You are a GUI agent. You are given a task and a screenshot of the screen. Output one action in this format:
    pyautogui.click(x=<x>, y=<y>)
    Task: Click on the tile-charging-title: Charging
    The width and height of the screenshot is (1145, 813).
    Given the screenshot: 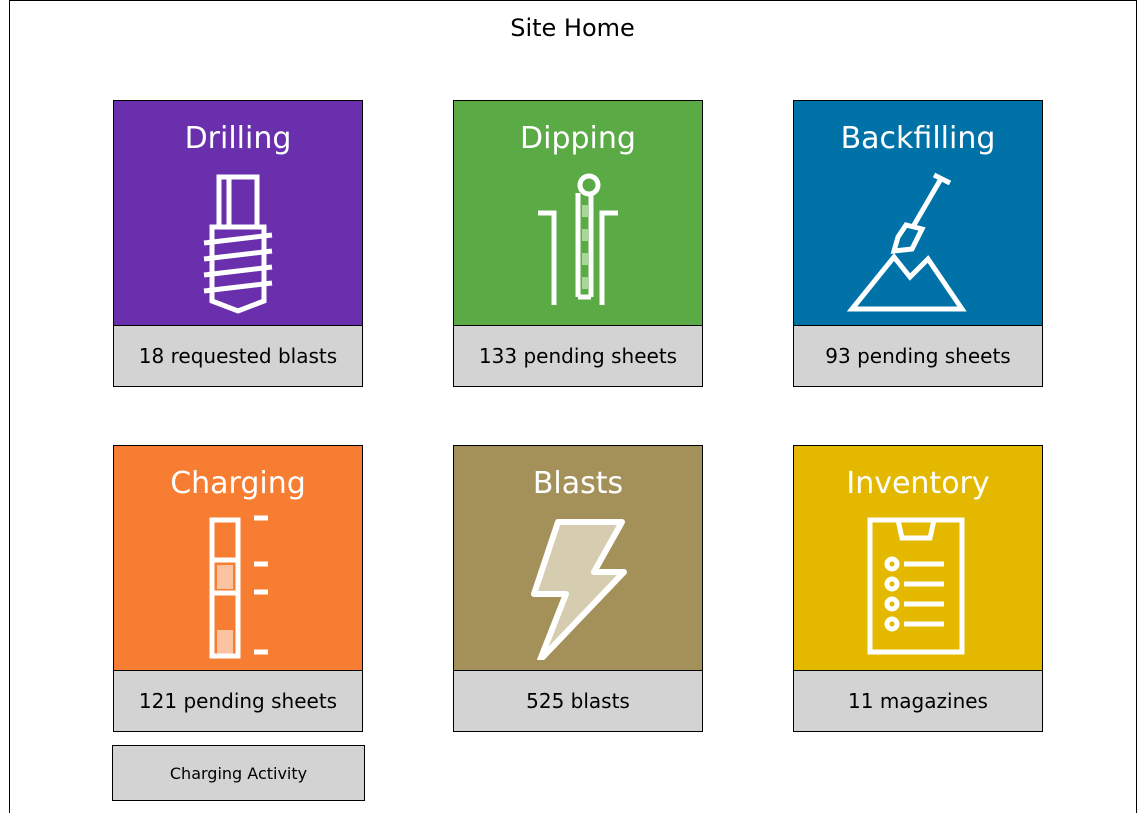 What is the action you would take?
    pyautogui.click(x=238, y=483)
    